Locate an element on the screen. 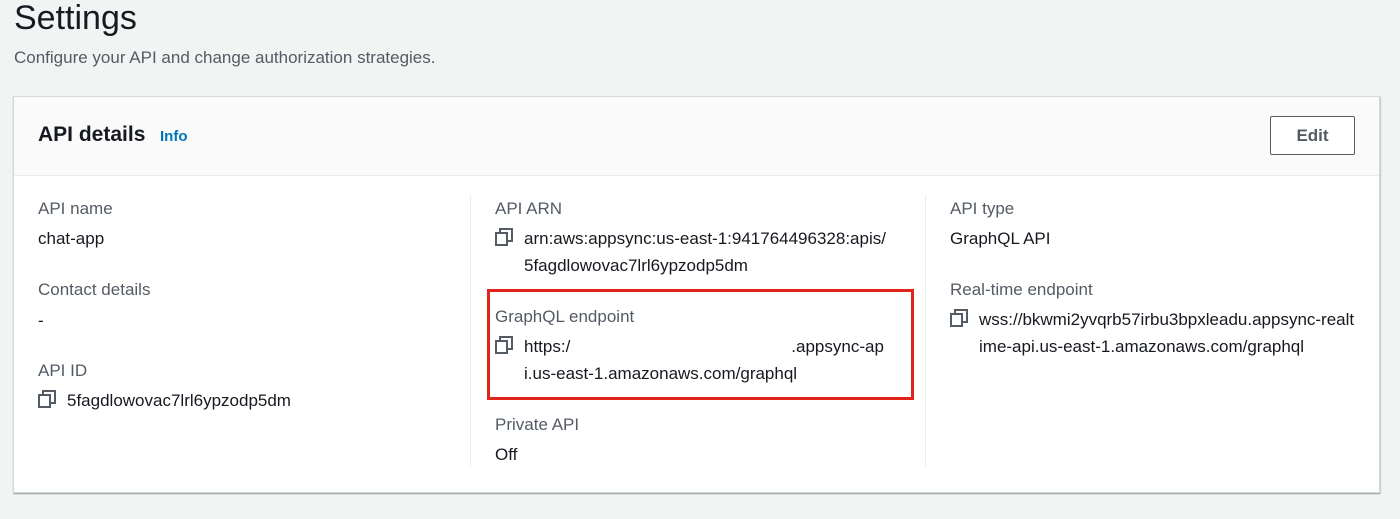  api-id-label: API ID is located at coordinates (63, 370).